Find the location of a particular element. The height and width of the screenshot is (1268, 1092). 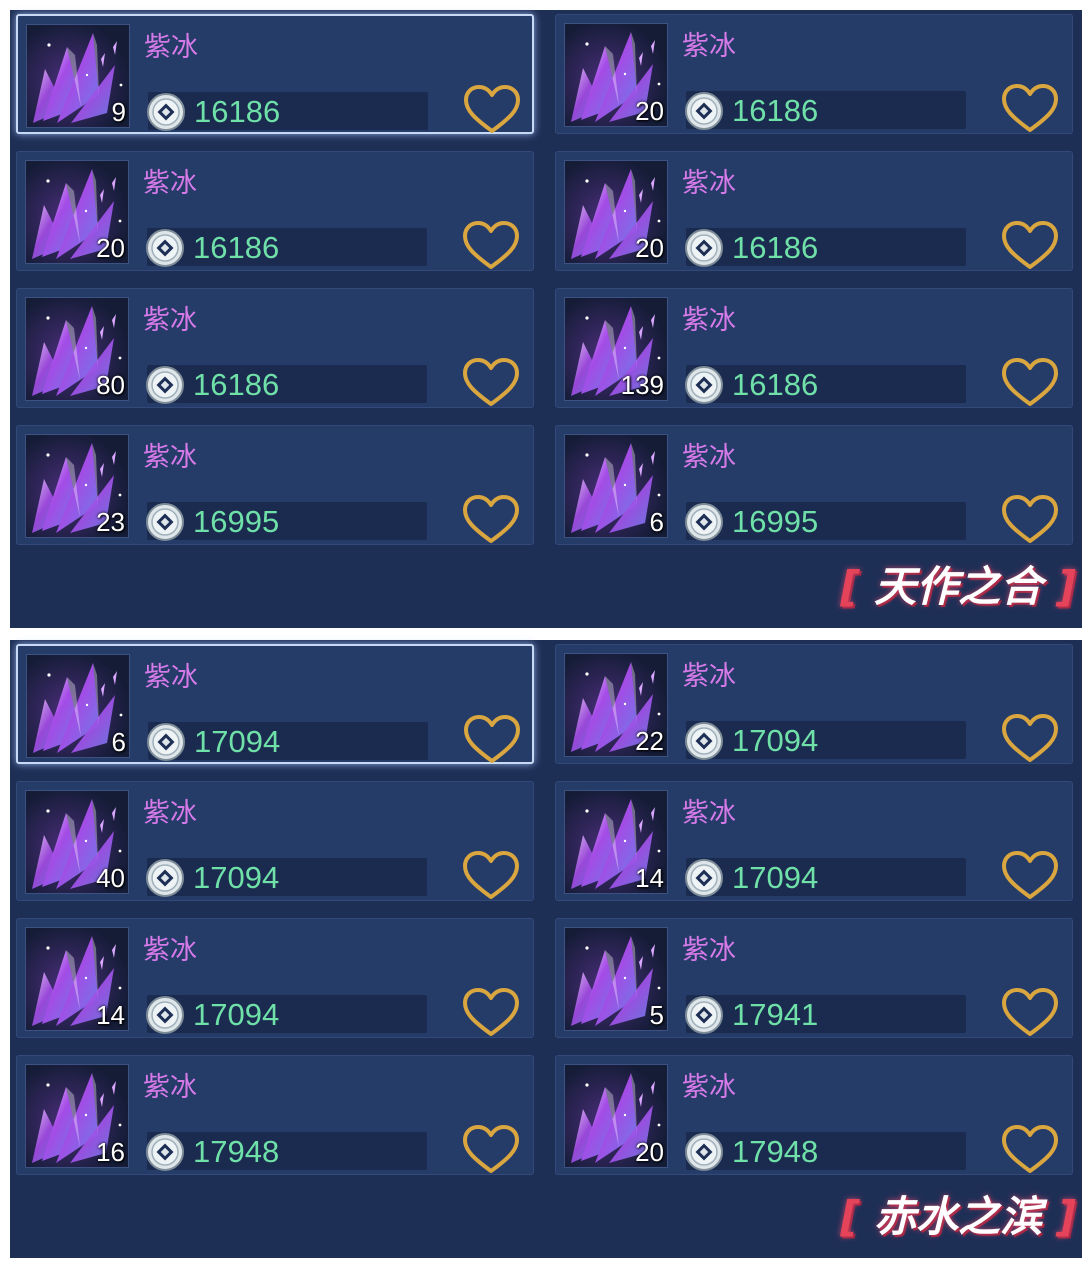

listing-card: 20 紫冰 17948 is located at coordinates (814, 1115).